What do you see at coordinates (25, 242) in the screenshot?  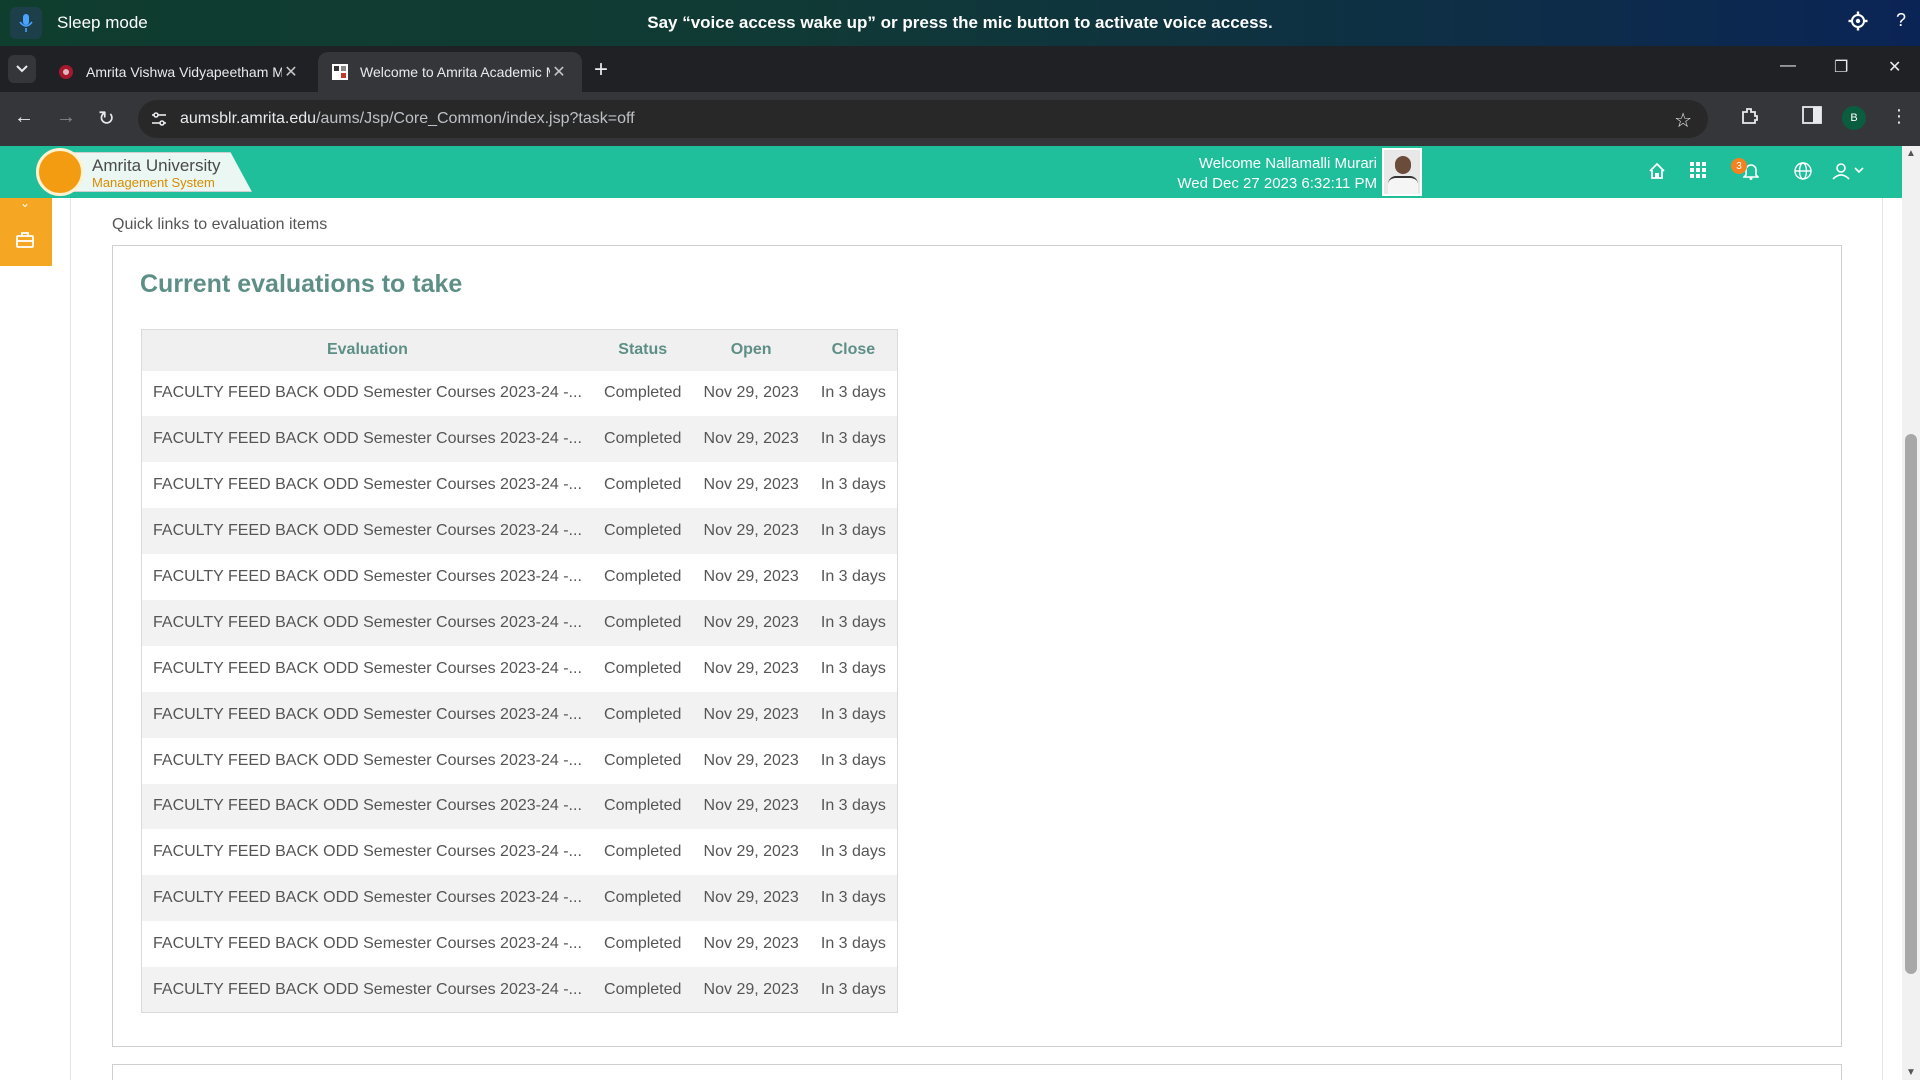 I see `briefcase-icon` at bounding box center [25, 242].